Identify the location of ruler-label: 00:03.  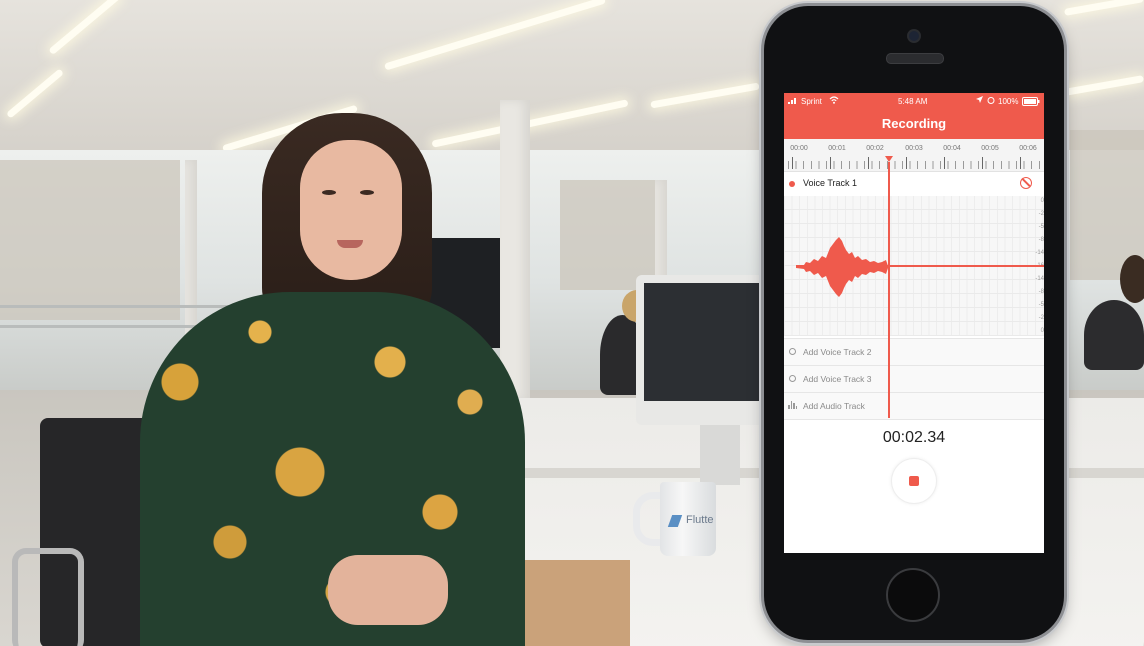
(914, 148).